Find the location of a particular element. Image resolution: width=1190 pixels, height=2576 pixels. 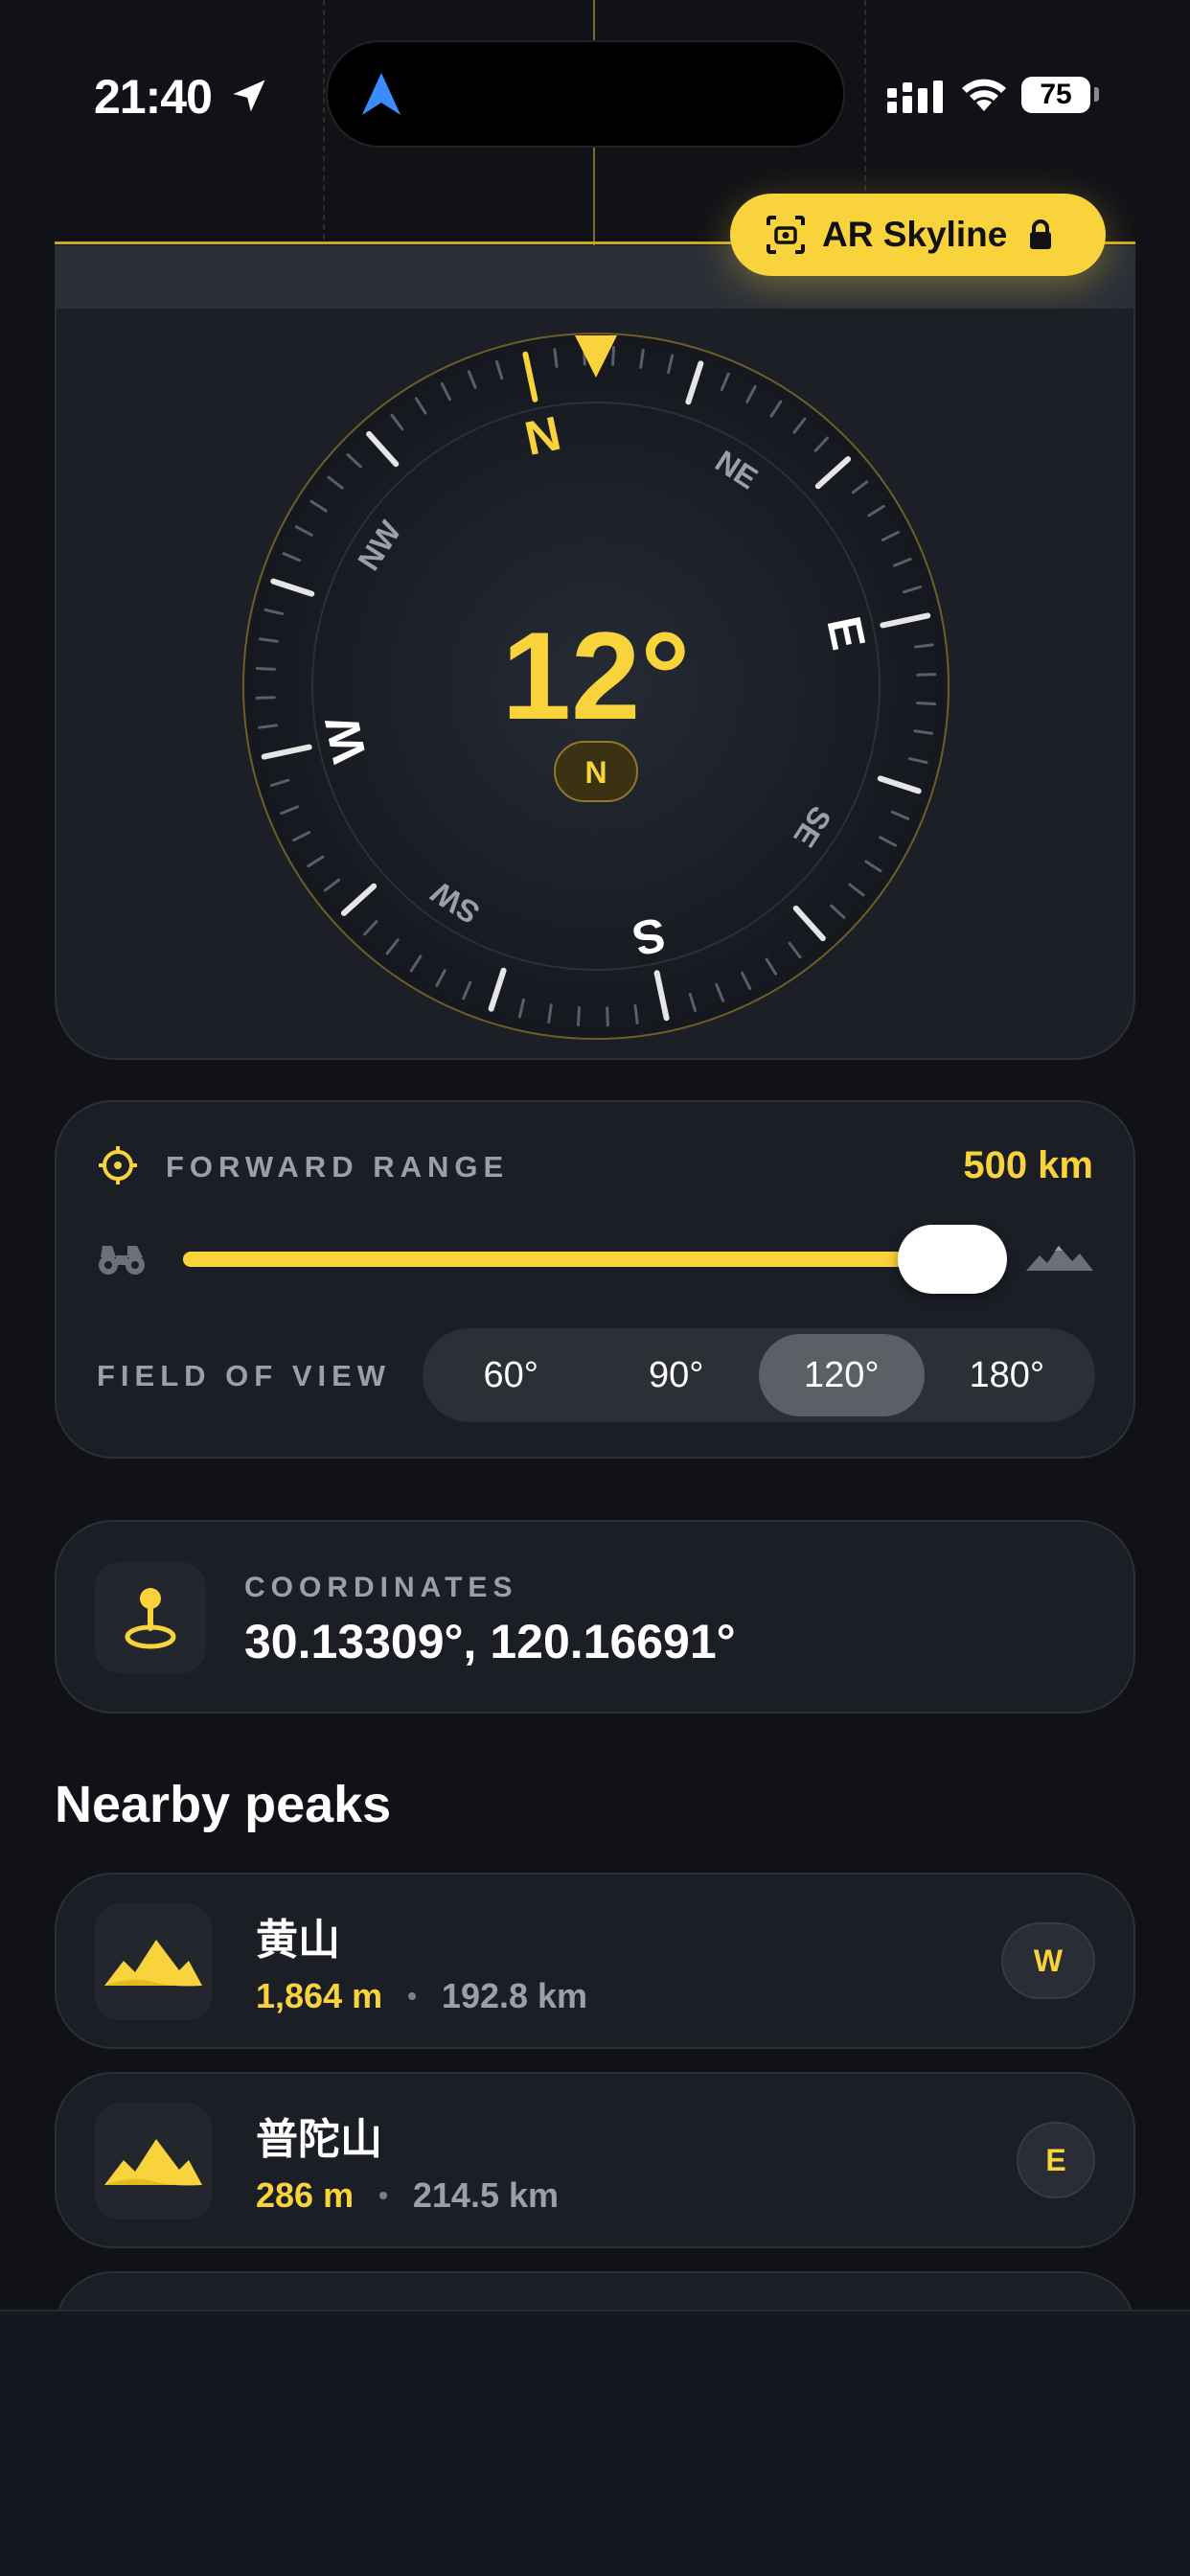

peak-card: 普陀山 286 m • 214.5 km E is located at coordinates (595, 2160).